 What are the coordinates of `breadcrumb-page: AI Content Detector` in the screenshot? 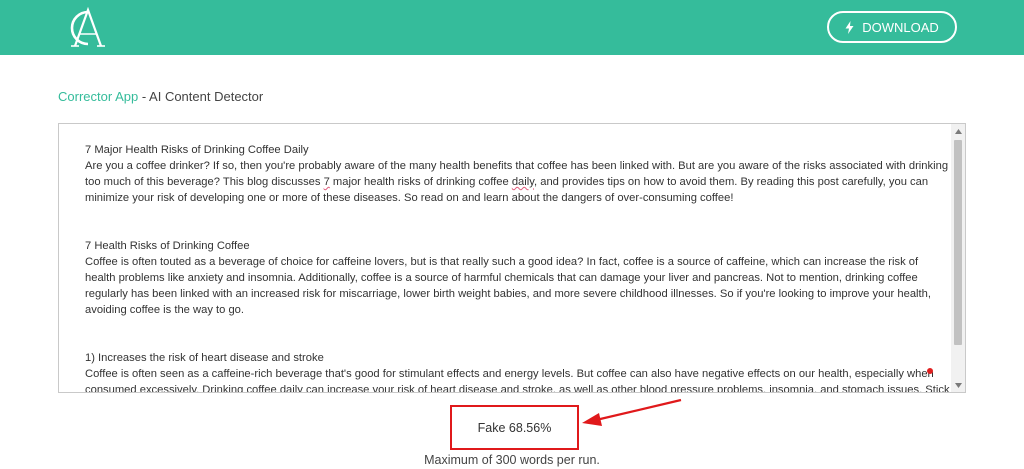 It's located at (206, 96).